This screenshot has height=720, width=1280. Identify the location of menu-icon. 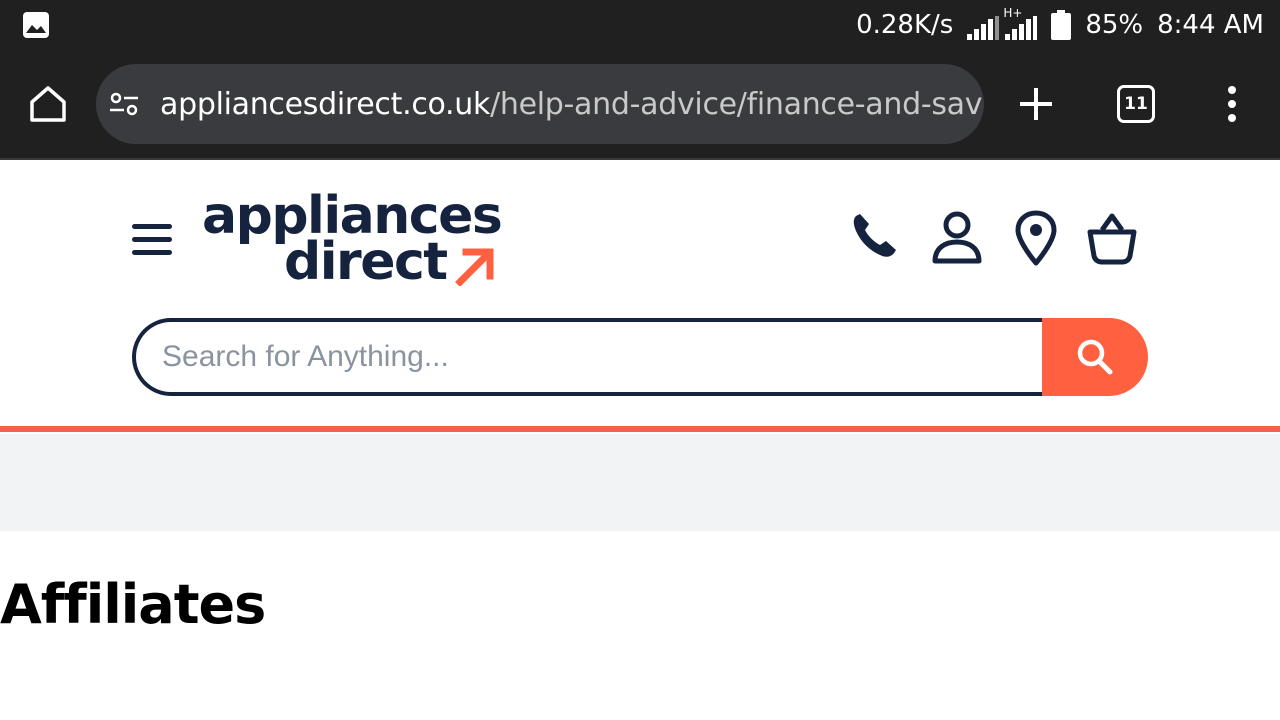
(152, 239).